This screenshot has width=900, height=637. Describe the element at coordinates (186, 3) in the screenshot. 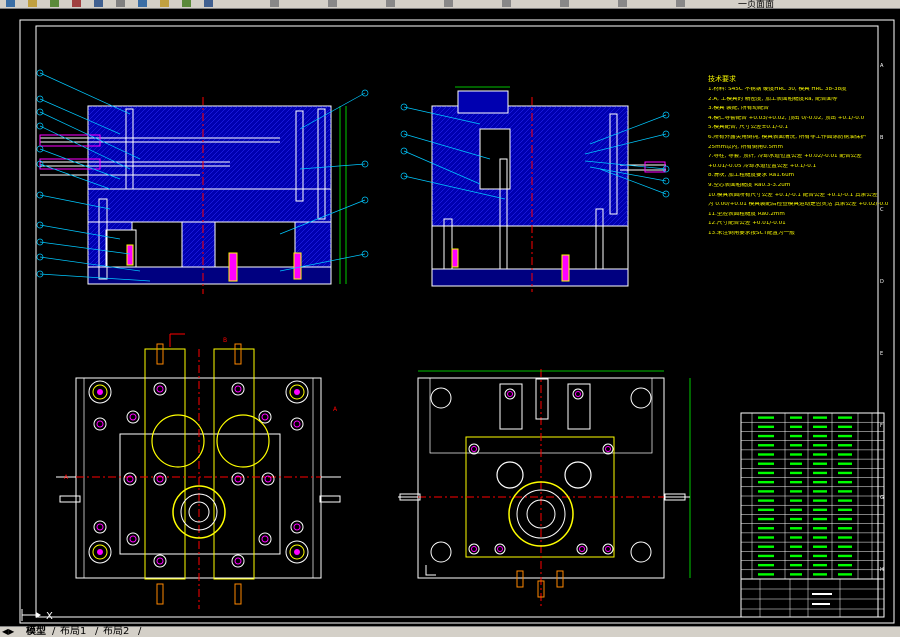

I see `layer-icon` at that location.